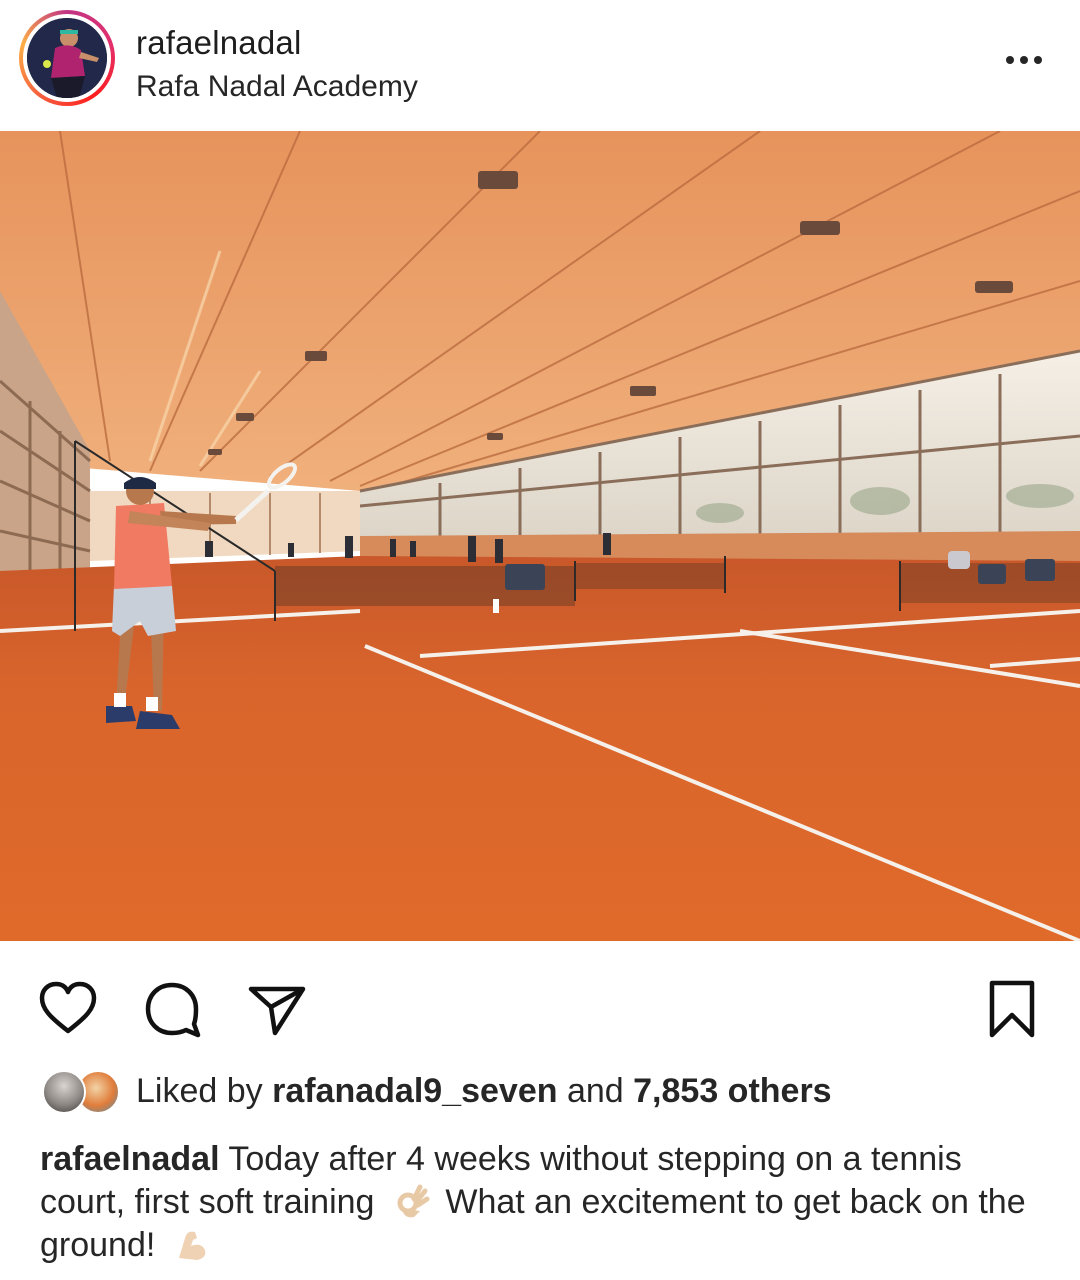 This screenshot has height=1280, width=1080. I want to click on profile-photo-image, so click(67, 58).